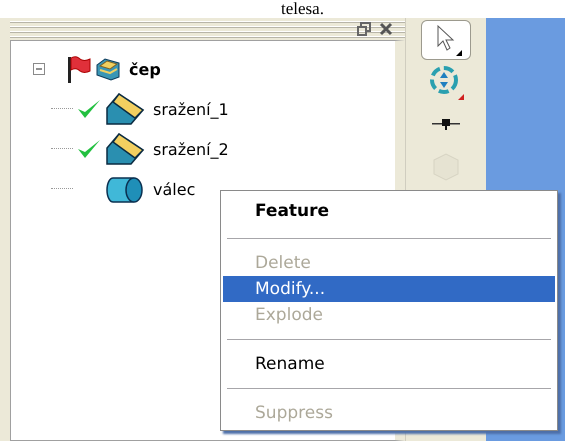 This screenshot has width=565, height=441. Describe the element at coordinates (145, 69) in the screenshot. I see `tree-item: čep` at that location.